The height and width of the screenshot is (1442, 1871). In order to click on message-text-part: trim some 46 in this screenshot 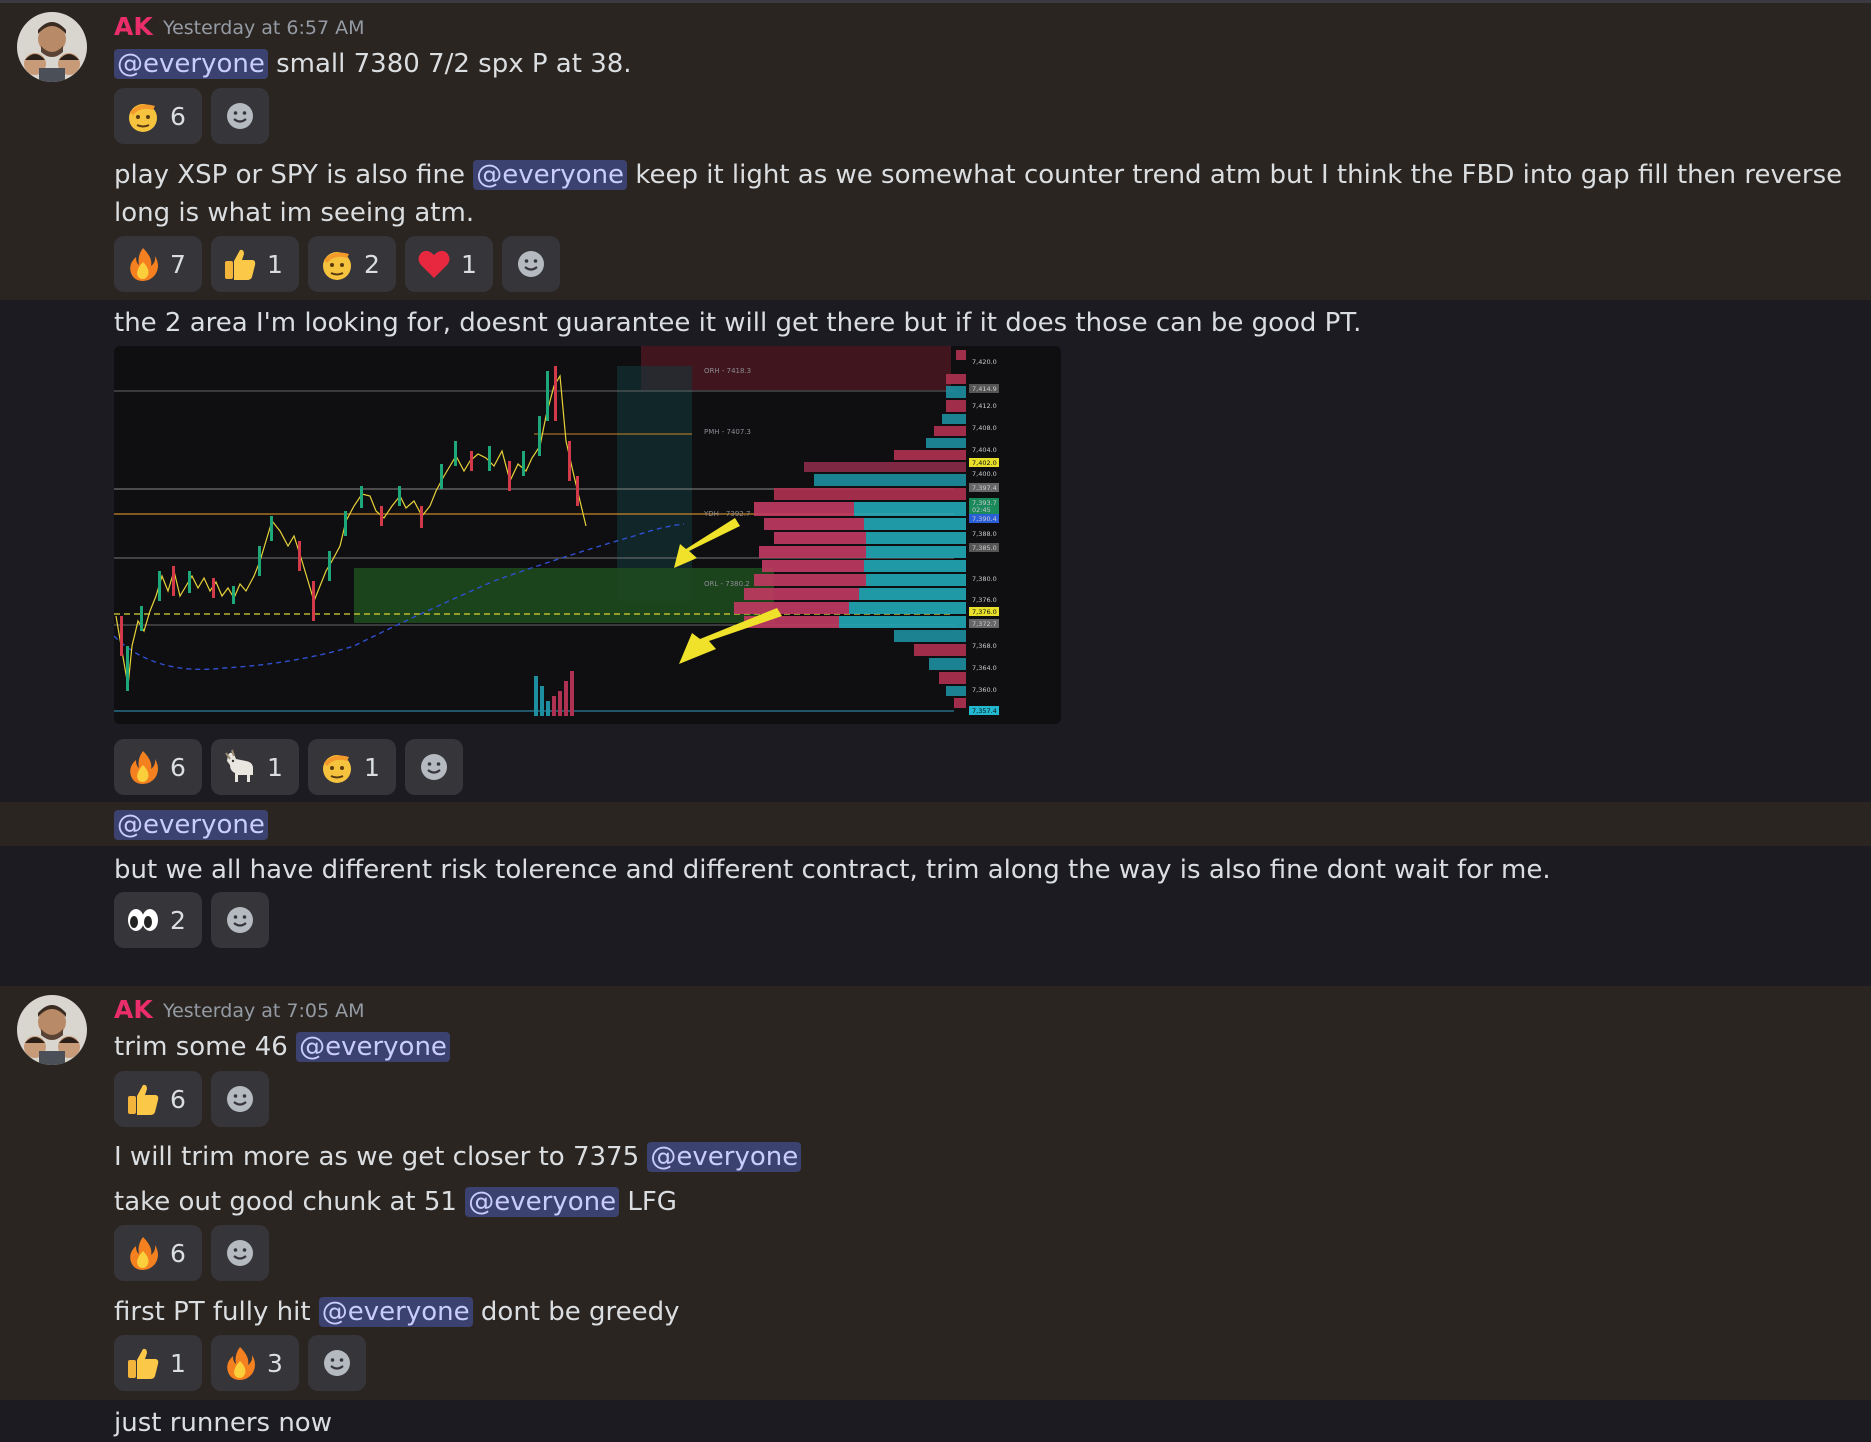, I will do `click(205, 1047)`.